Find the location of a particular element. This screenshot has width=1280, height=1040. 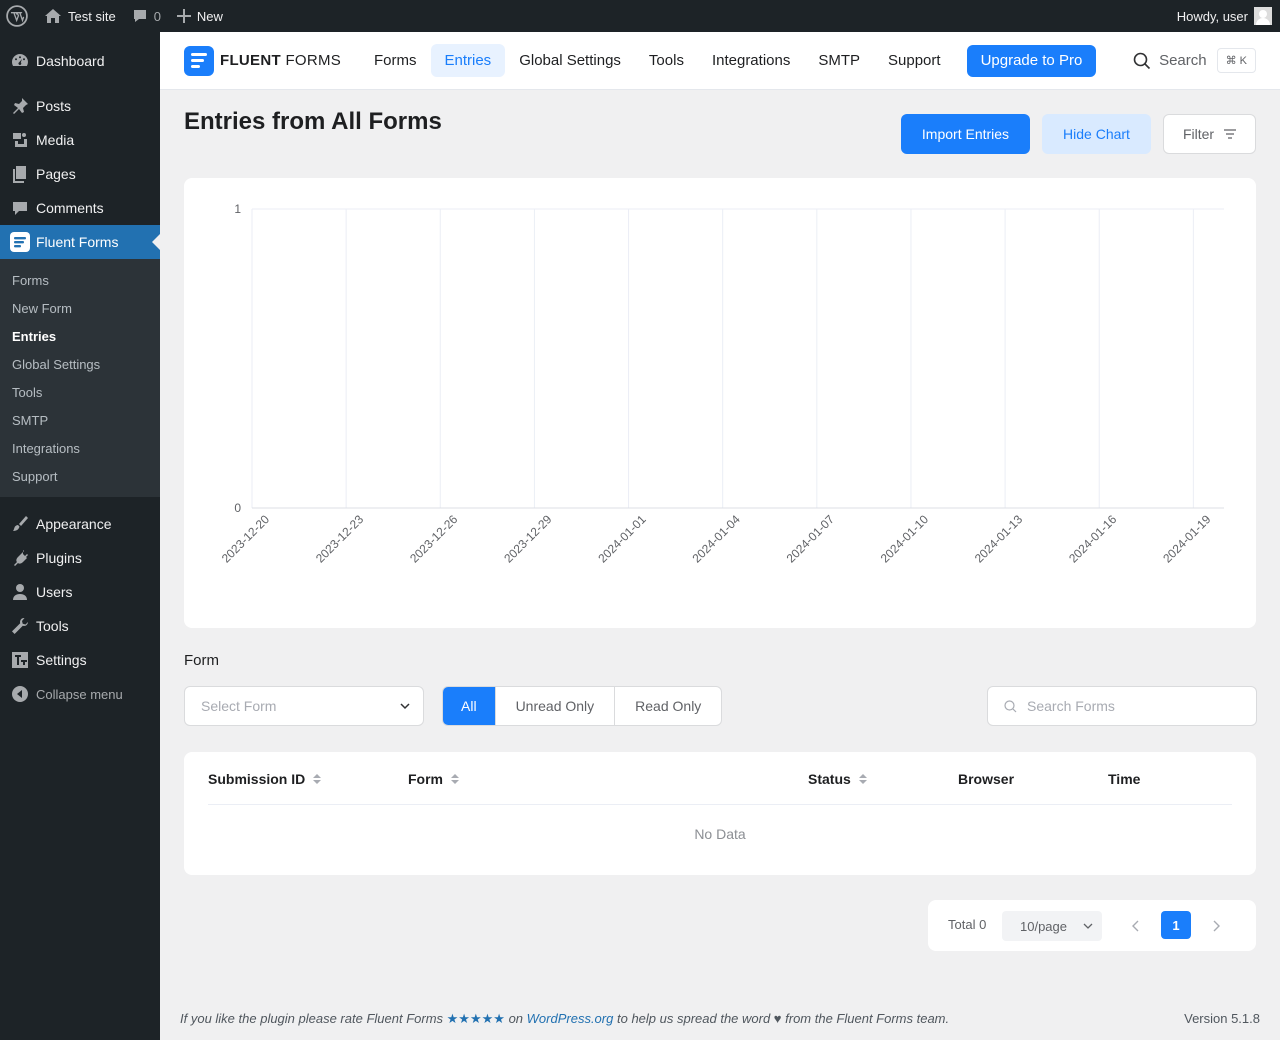

my-account: Howdy, user is located at coordinates (1228, 16).